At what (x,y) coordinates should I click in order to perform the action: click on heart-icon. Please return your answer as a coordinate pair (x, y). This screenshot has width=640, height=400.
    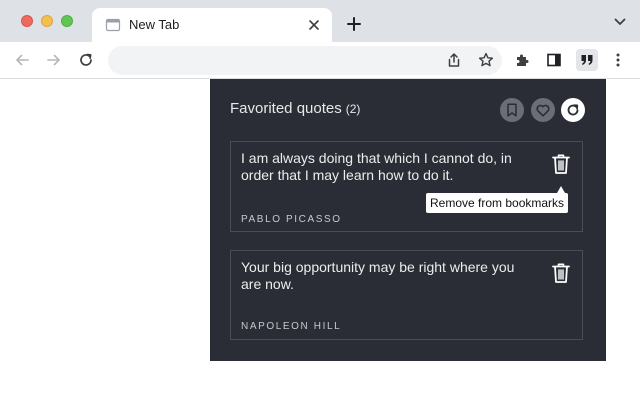
    Looking at the image, I should click on (543, 110).